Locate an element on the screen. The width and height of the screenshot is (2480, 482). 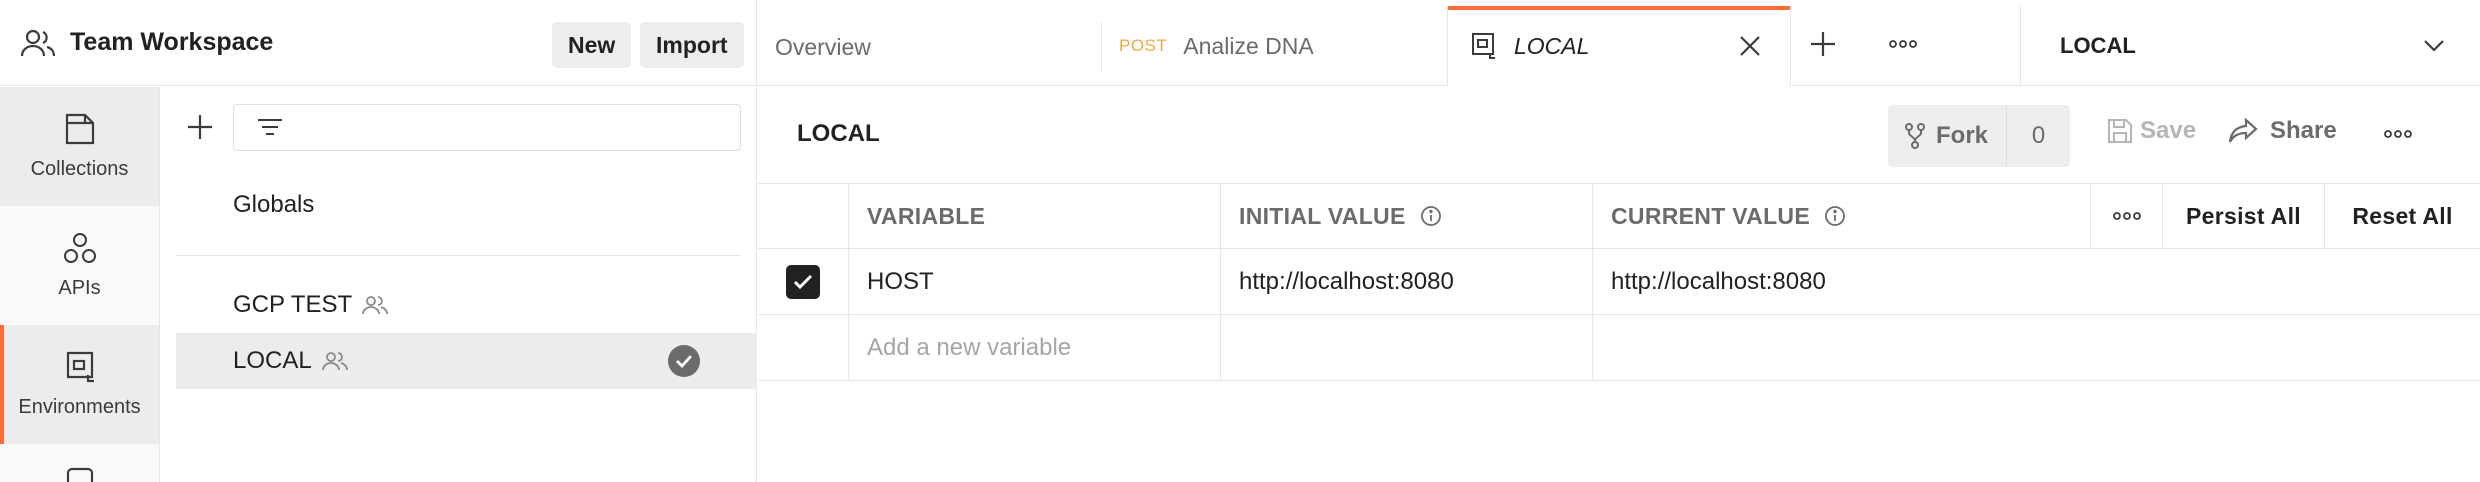
reset-all-button: Reset All is located at coordinates (2402, 216).